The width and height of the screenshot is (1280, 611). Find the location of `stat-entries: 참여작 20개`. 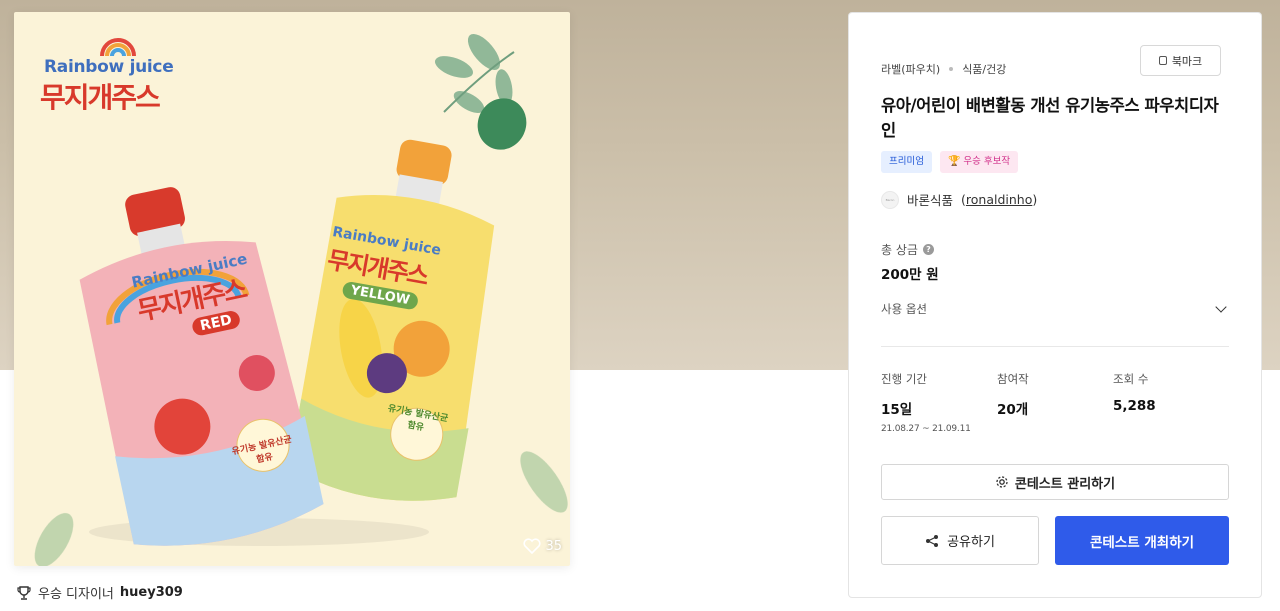

stat-entries: 참여작 20개 is located at coordinates (1055, 402).